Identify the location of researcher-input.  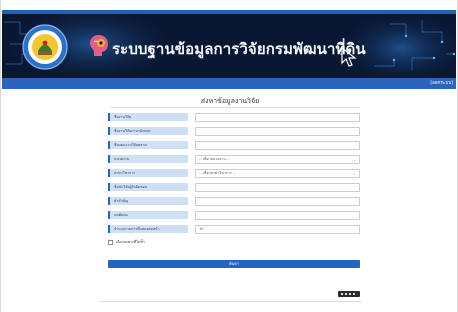
(277, 187).